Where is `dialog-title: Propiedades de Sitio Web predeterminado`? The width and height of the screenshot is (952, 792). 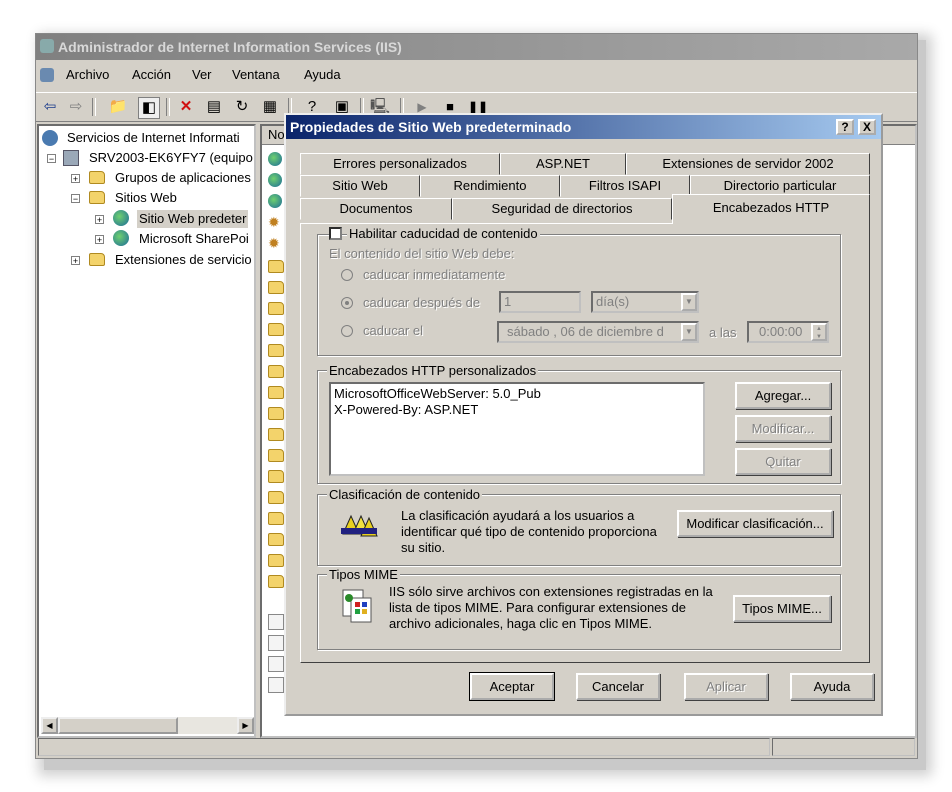
dialog-title: Propiedades de Sitio Web predeterminado is located at coordinates (431, 127).